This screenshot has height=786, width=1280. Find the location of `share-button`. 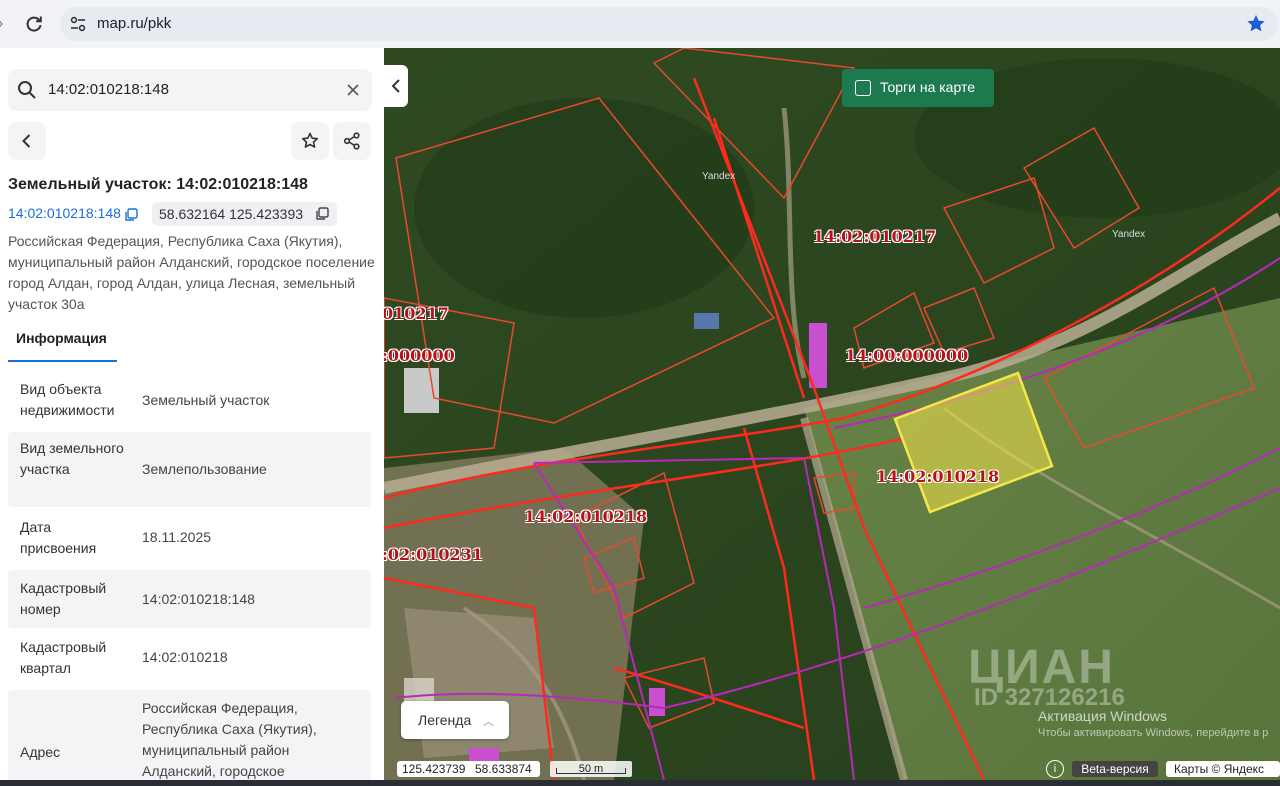

share-button is located at coordinates (352, 141).